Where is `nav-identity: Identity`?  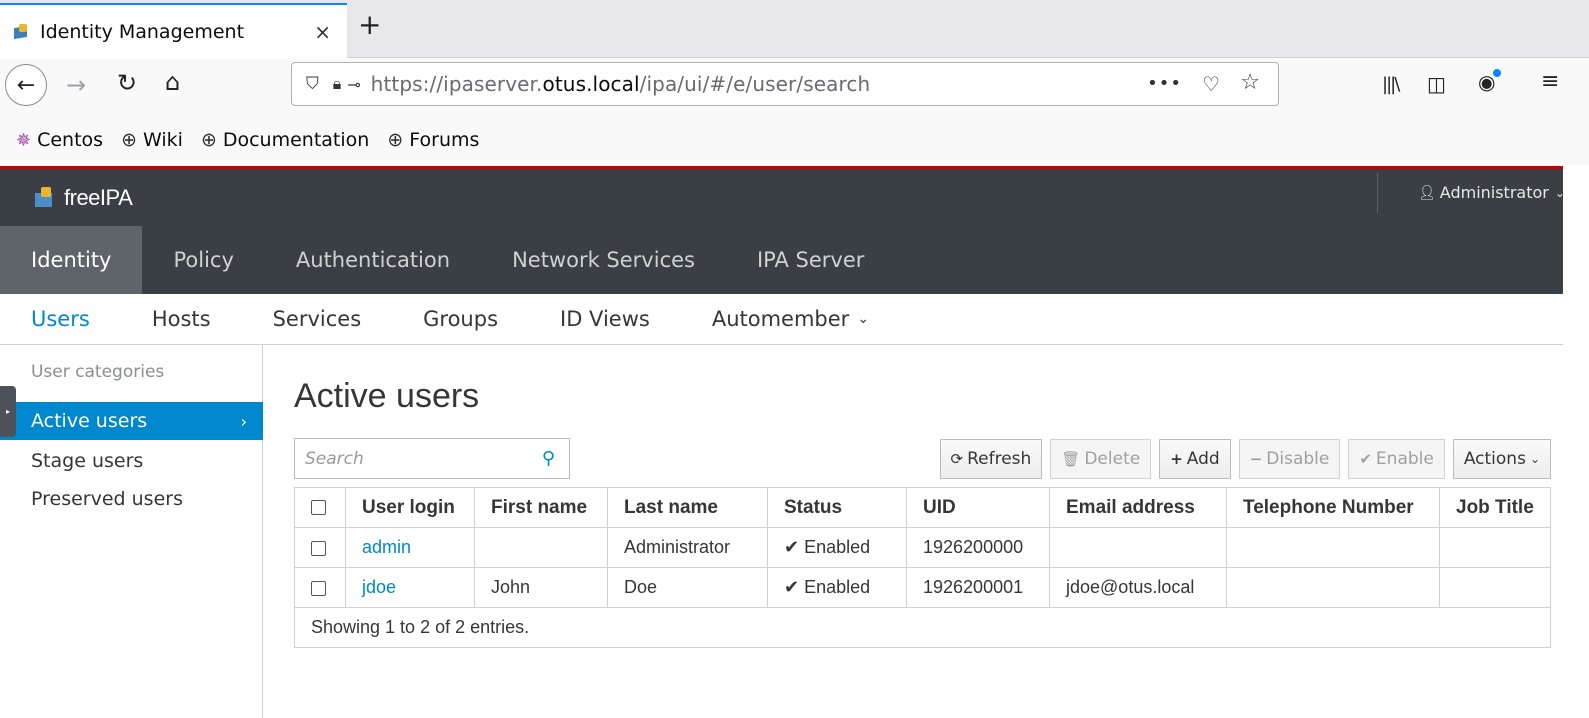 nav-identity: Identity is located at coordinates (71, 260).